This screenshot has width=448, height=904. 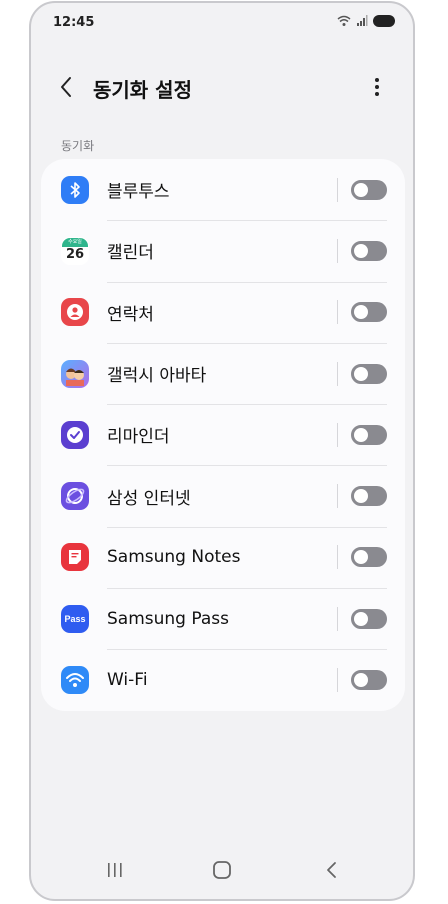 I want to click on list-item-label: 연락처, so click(x=130, y=314).